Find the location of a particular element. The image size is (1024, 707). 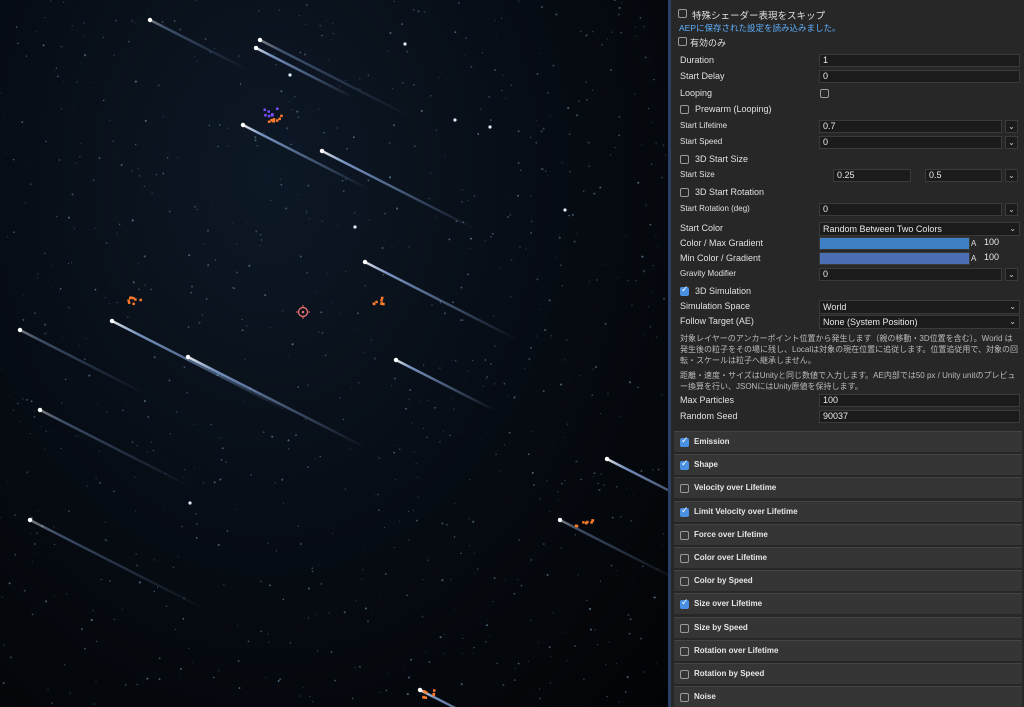

duration-input: 1 is located at coordinates (919, 60).